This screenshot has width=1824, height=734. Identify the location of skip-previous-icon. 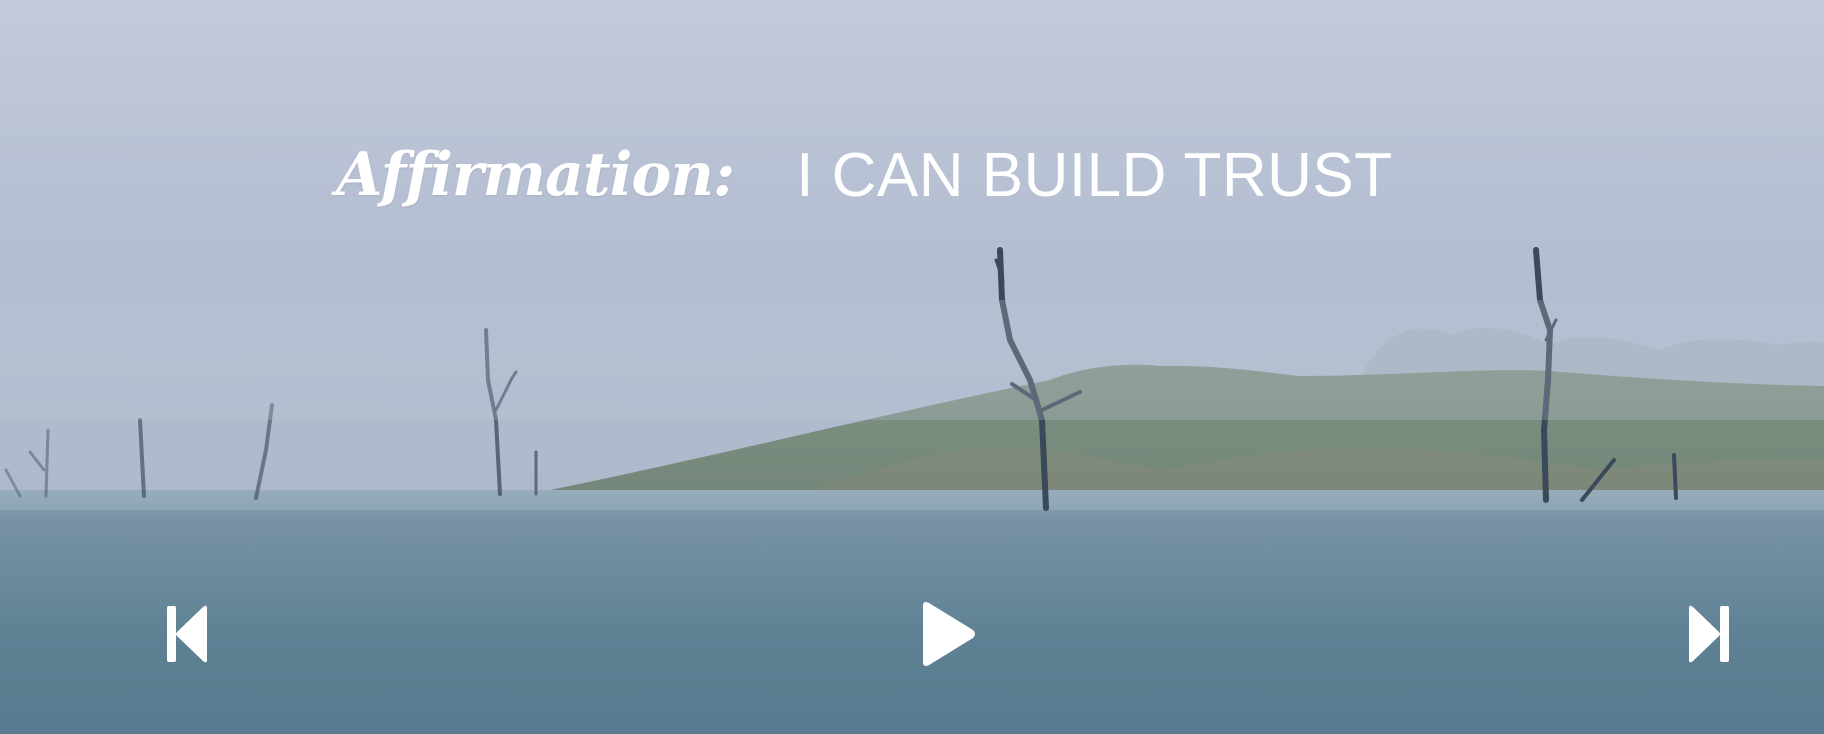
(188, 634).